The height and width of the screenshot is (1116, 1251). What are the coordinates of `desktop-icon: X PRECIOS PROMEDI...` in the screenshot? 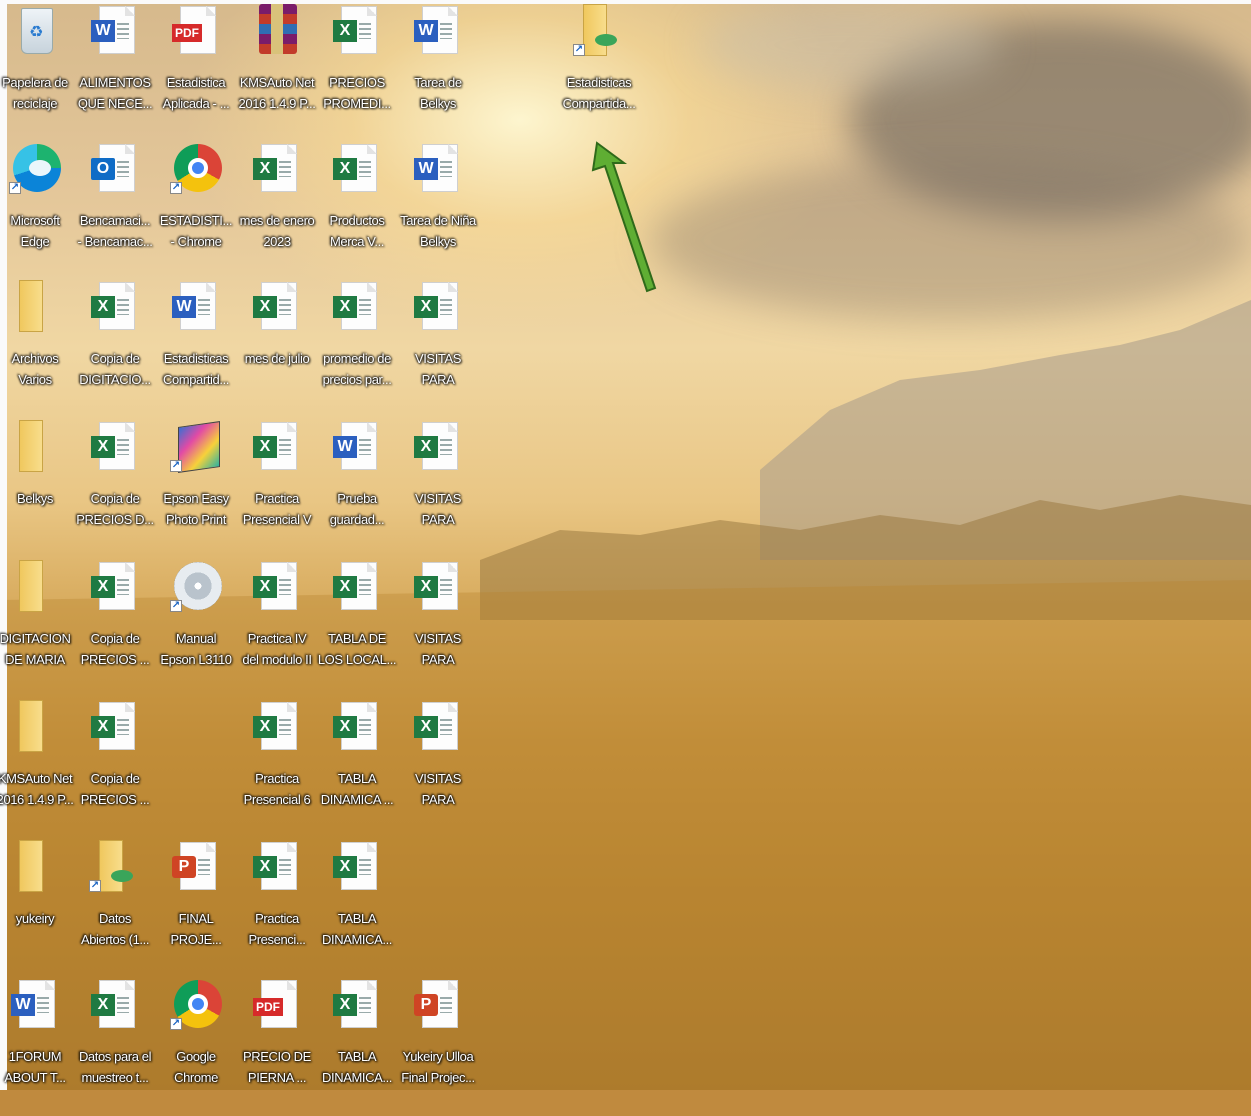 It's located at (357, 73).